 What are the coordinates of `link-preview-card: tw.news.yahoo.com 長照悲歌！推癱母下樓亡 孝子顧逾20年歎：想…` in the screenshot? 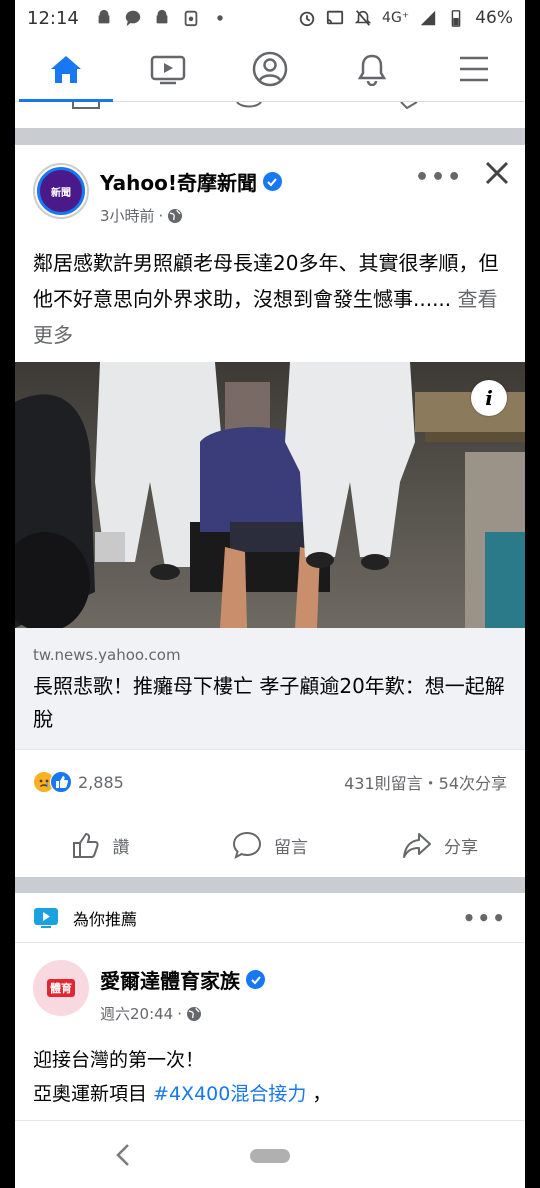 It's located at (270, 689).